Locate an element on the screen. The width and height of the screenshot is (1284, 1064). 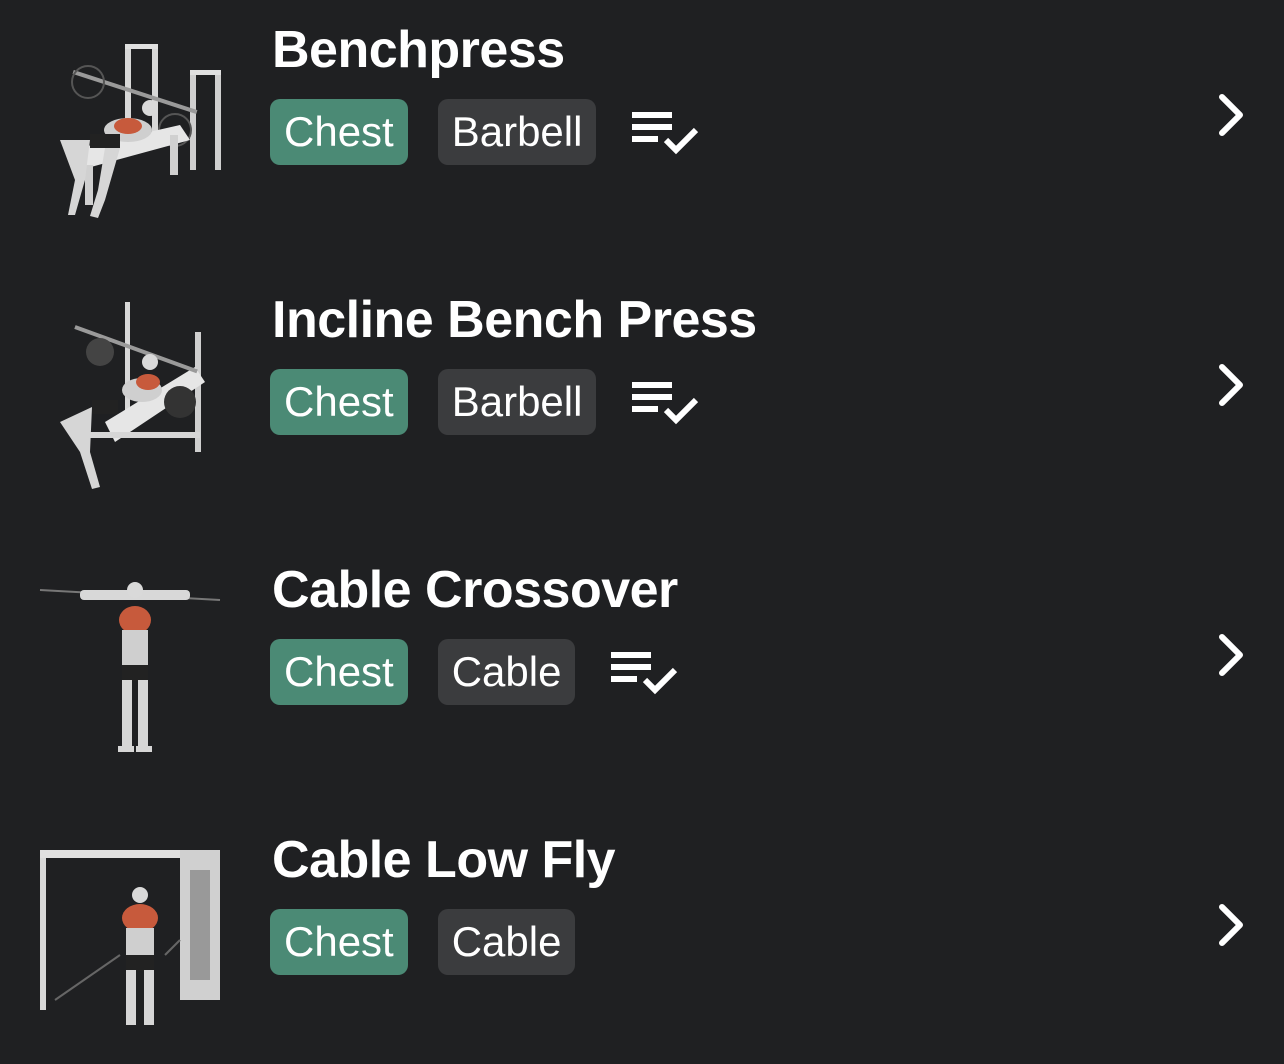
exercise-name: Incline Bench Press is located at coordinates (514, 320).